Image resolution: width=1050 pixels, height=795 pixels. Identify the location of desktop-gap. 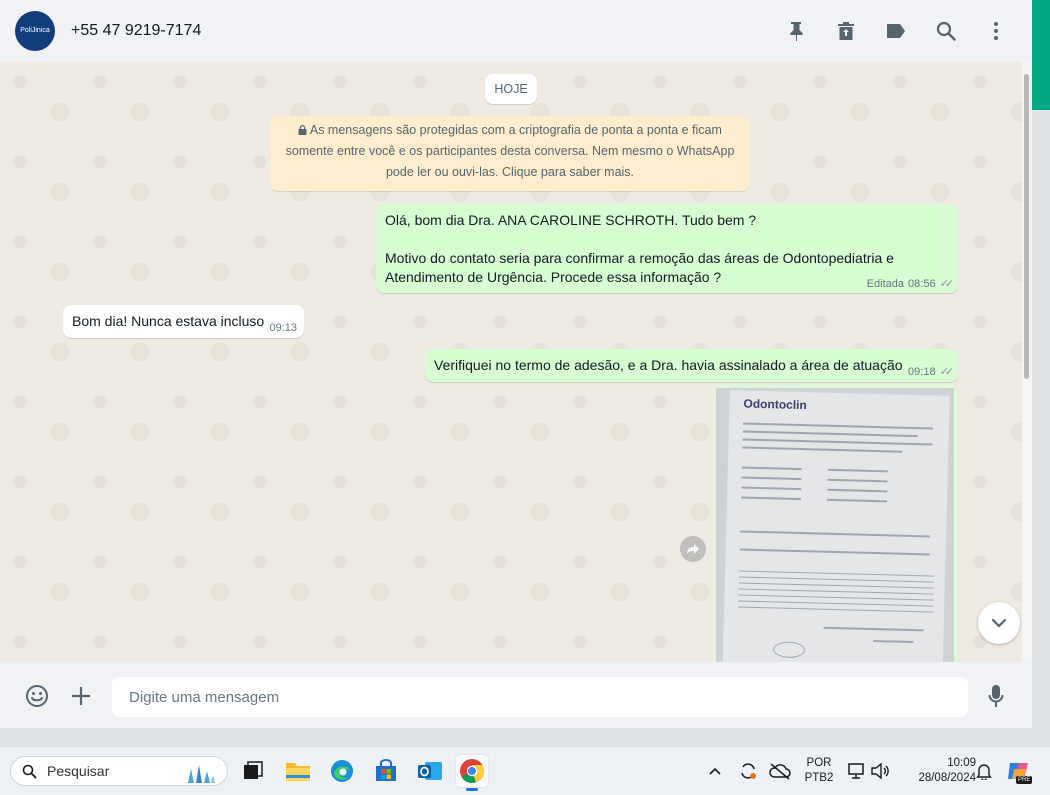
(525, 737).